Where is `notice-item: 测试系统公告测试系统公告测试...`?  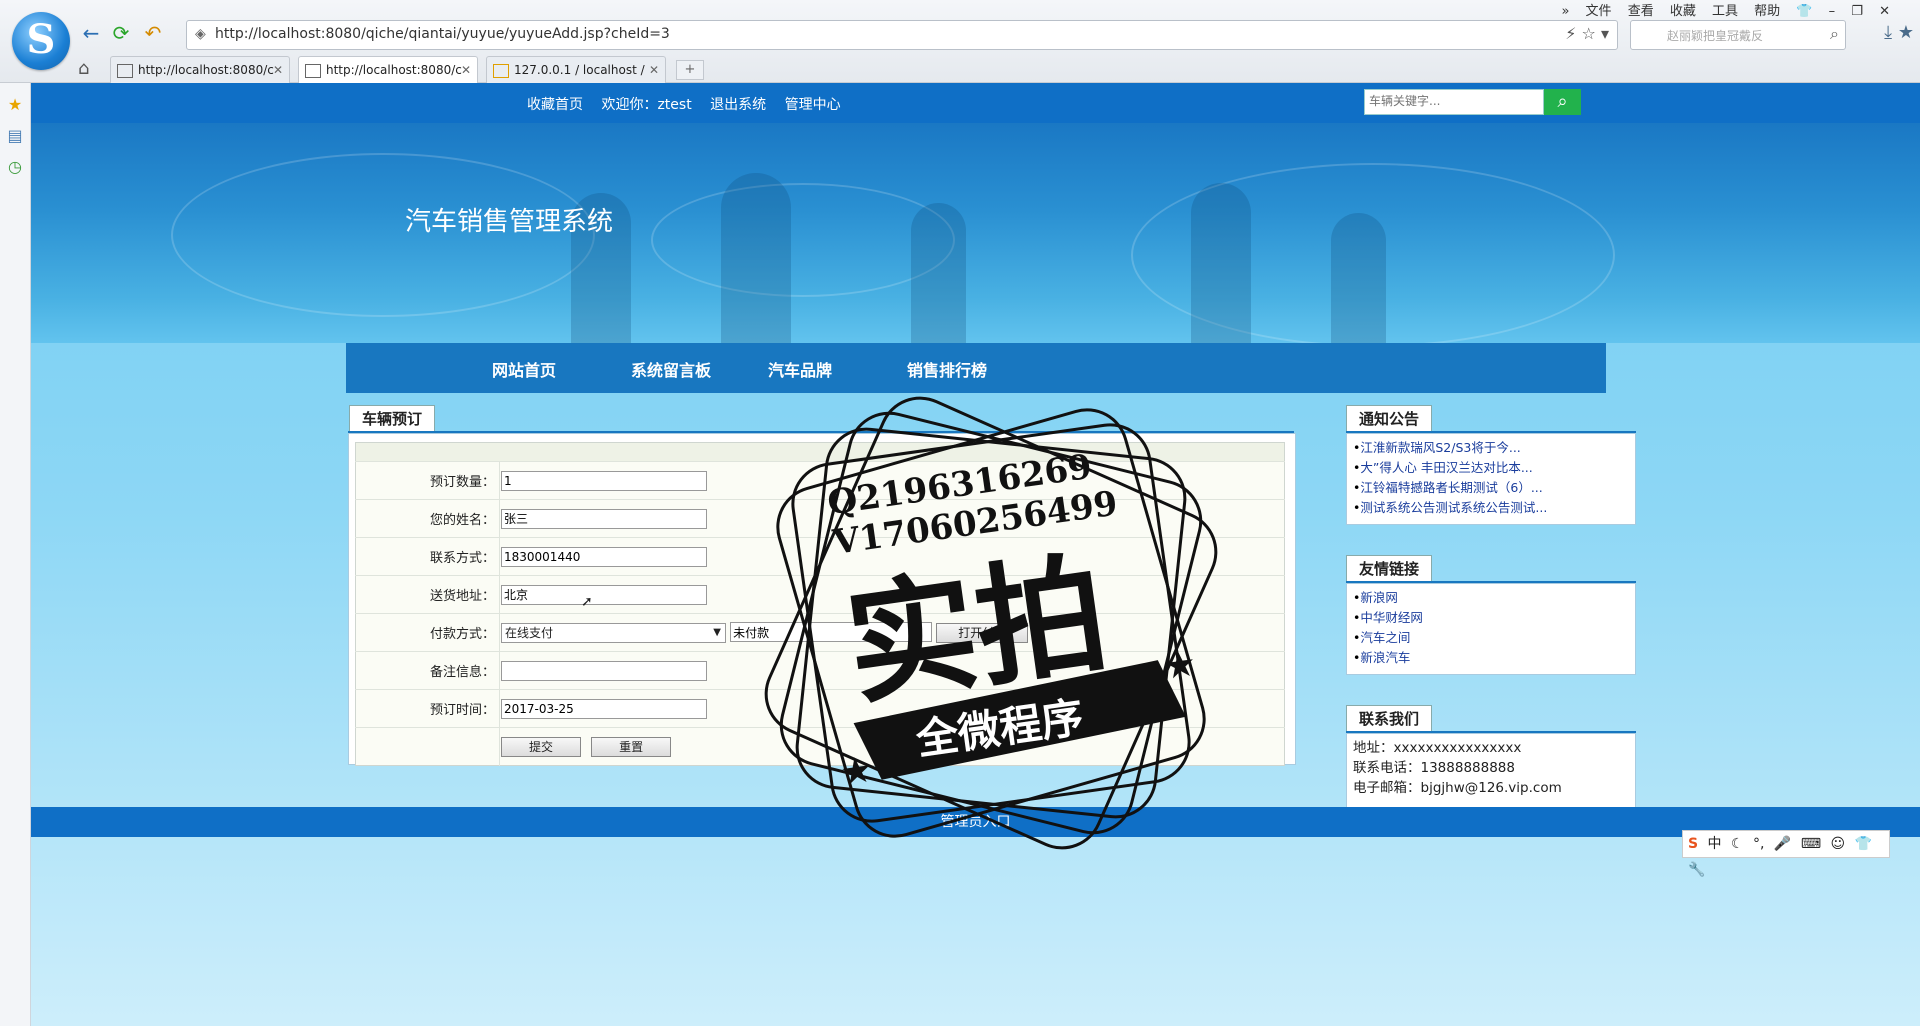 notice-item: 测试系统公告测试系统公告测试... is located at coordinates (1491, 508).